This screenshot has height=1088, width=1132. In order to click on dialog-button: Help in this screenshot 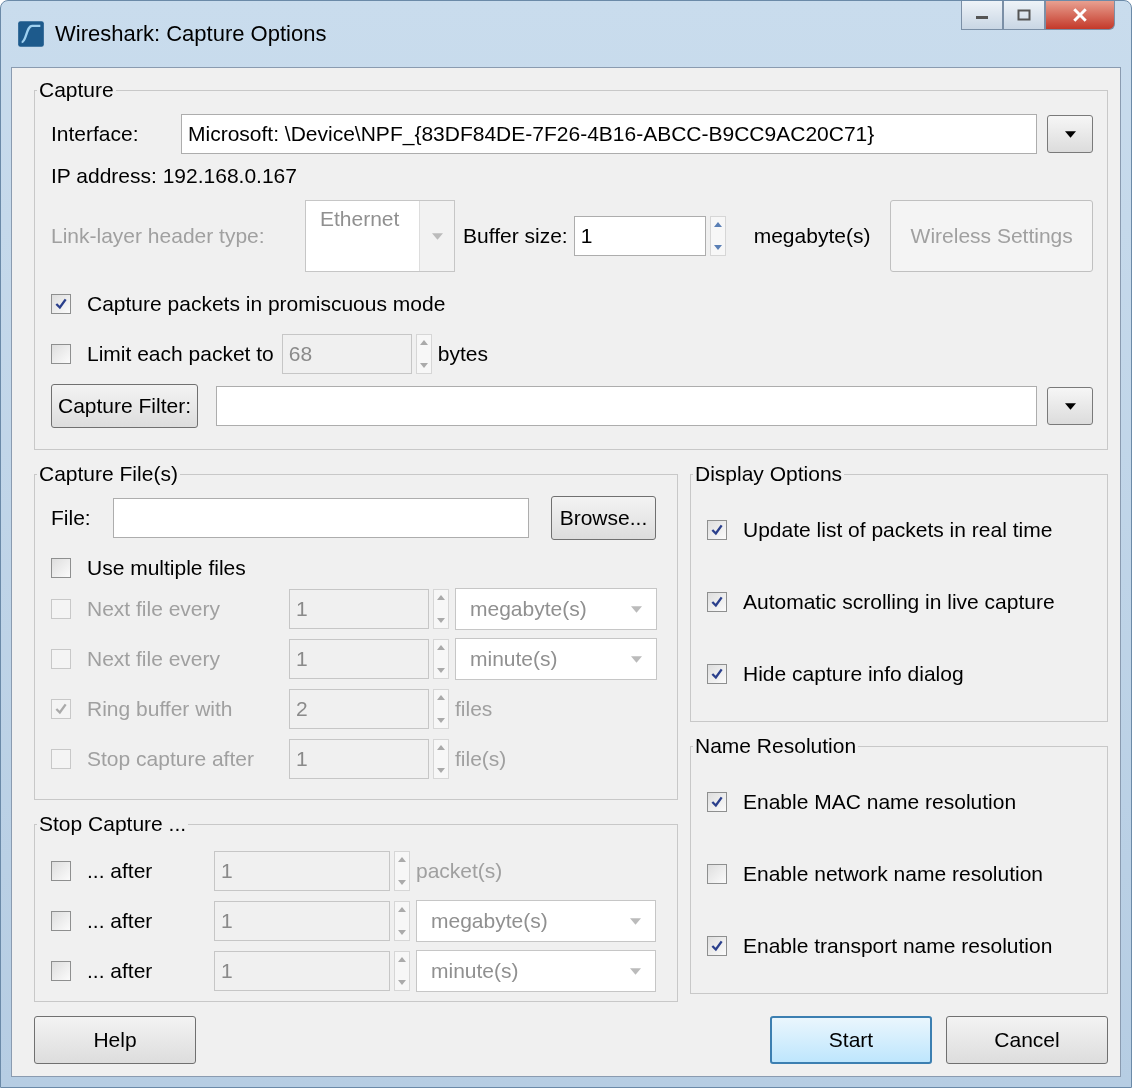, I will do `click(115, 1040)`.